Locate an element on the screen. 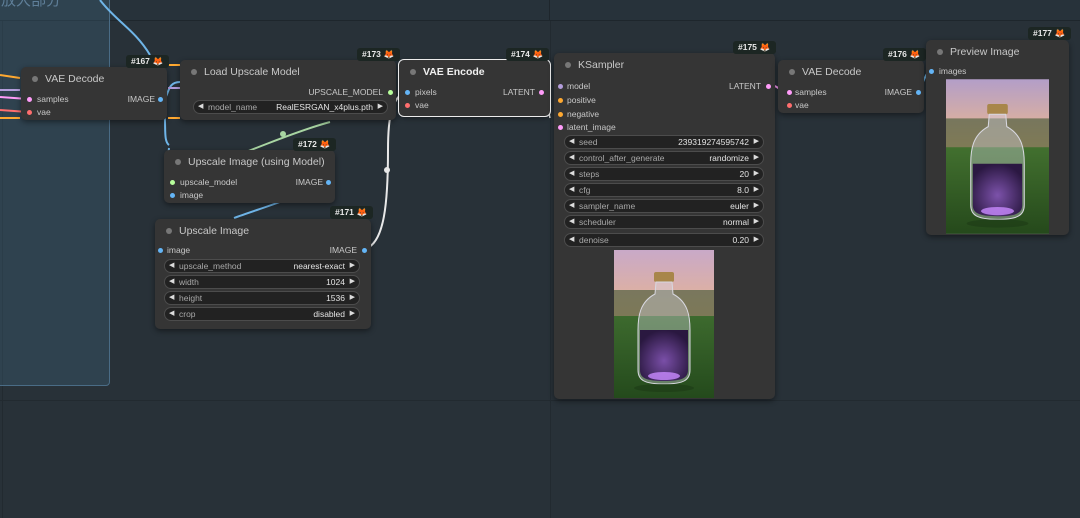  input-slot-latent-image is located at coordinates (560, 127).